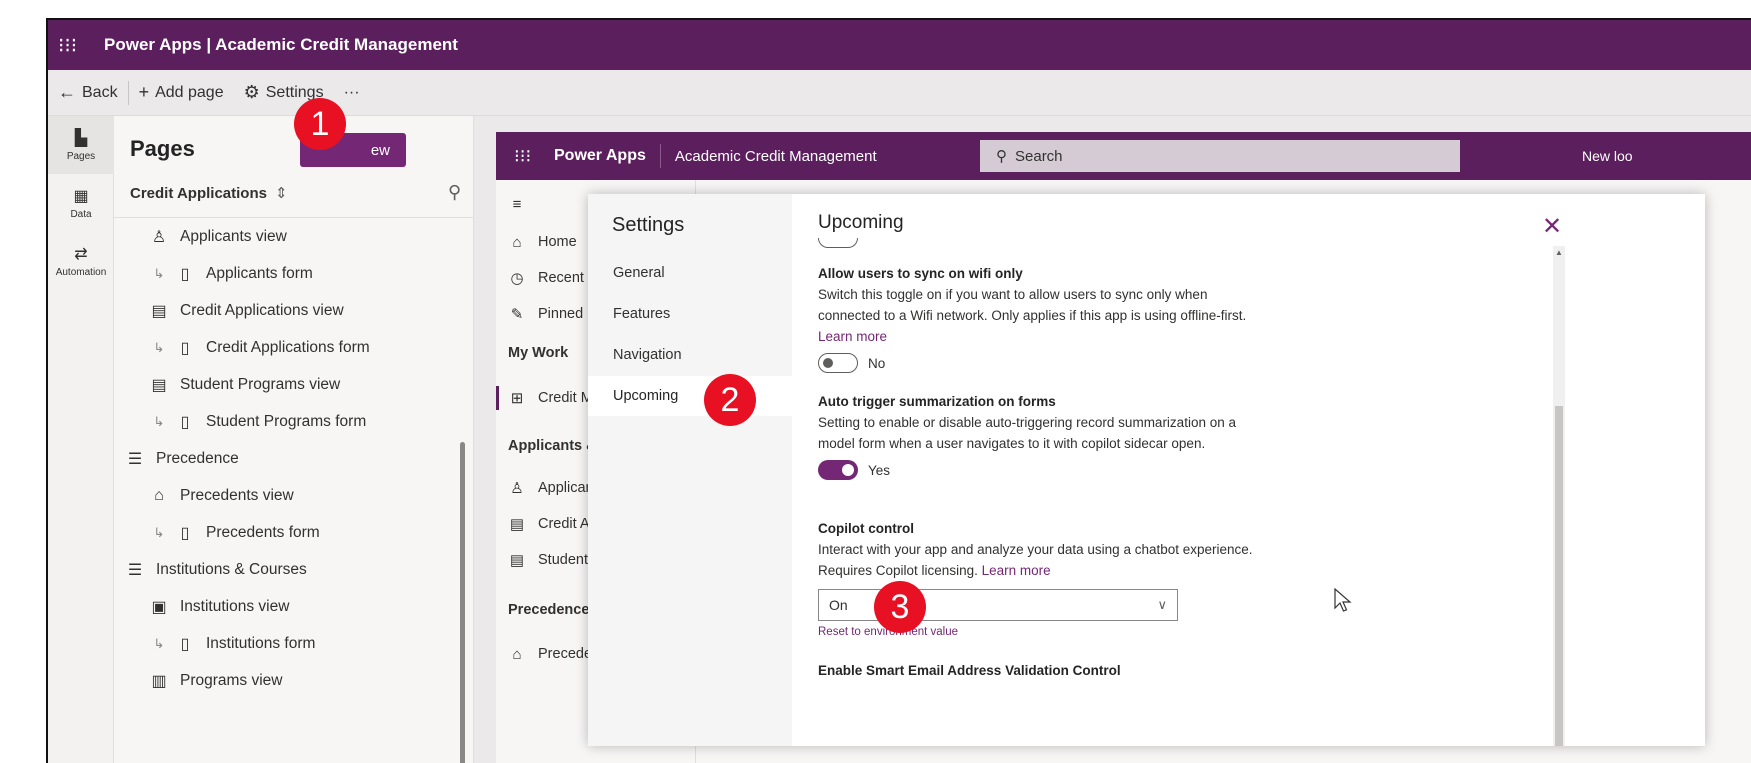 Image resolution: width=1751 pixels, height=763 pixels. I want to click on list-item: ↳ ▯ Credit Applications form, so click(286, 347).